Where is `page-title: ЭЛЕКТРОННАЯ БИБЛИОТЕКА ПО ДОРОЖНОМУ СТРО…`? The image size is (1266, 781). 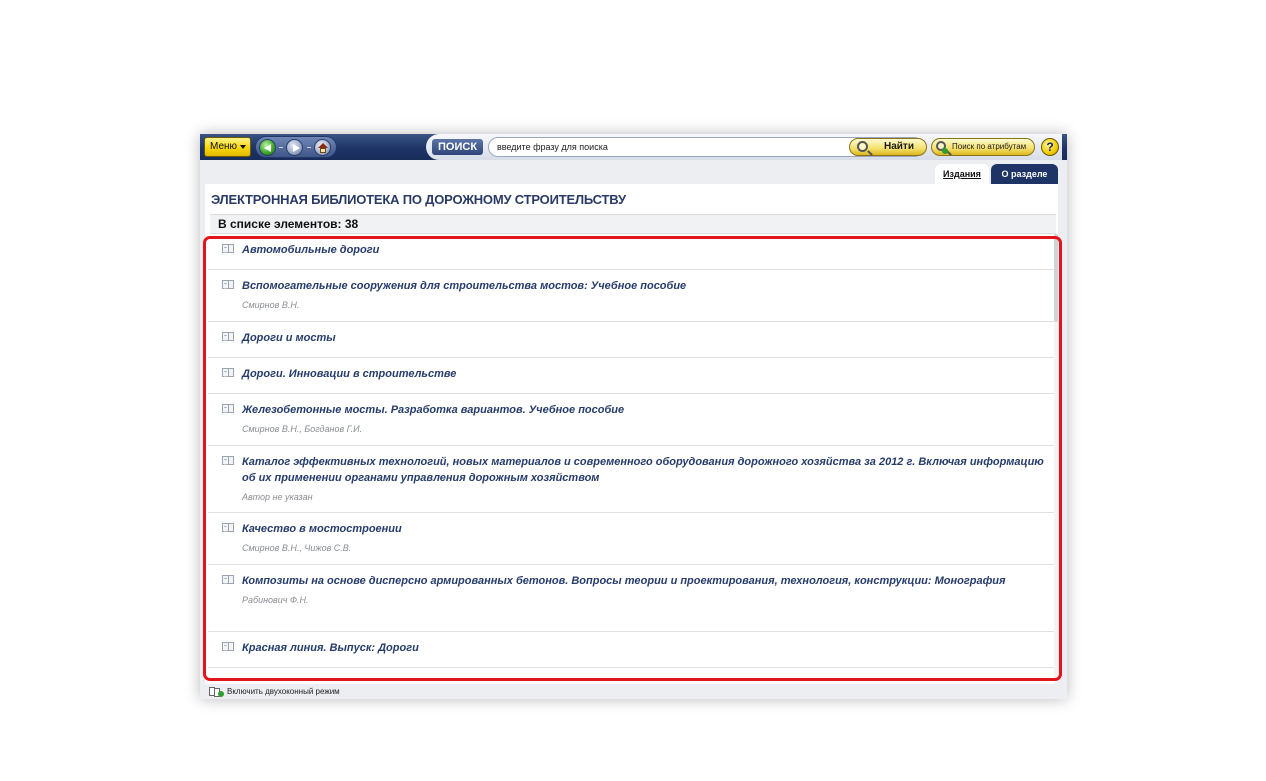
page-title: ЭЛЕКТРОННАЯ БИБЛИОТЕКА ПО ДОРОЖНОМУ СТРО… is located at coordinates (418, 199).